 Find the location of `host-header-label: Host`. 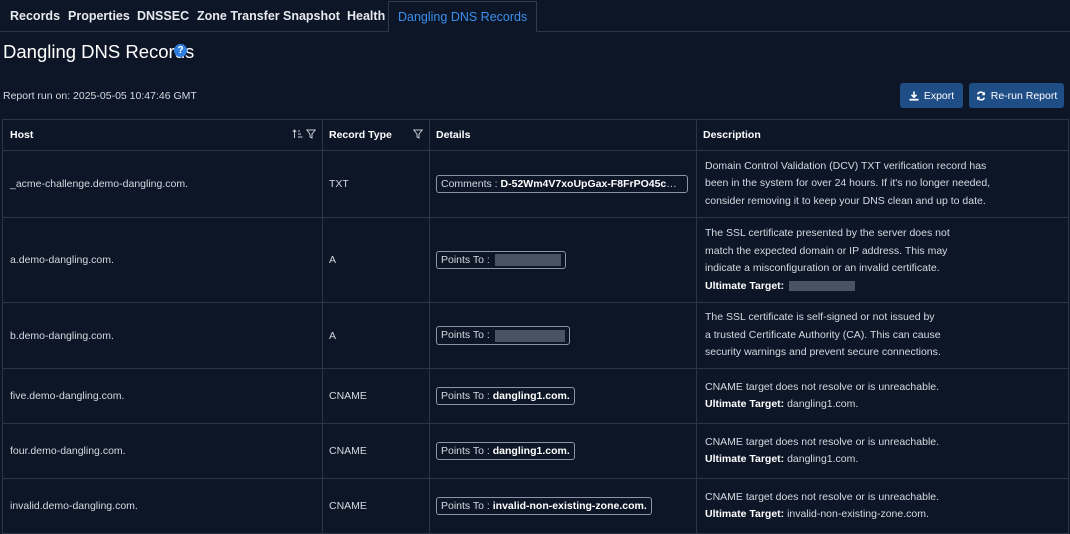

host-header-label: Host is located at coordinates (22, 135).